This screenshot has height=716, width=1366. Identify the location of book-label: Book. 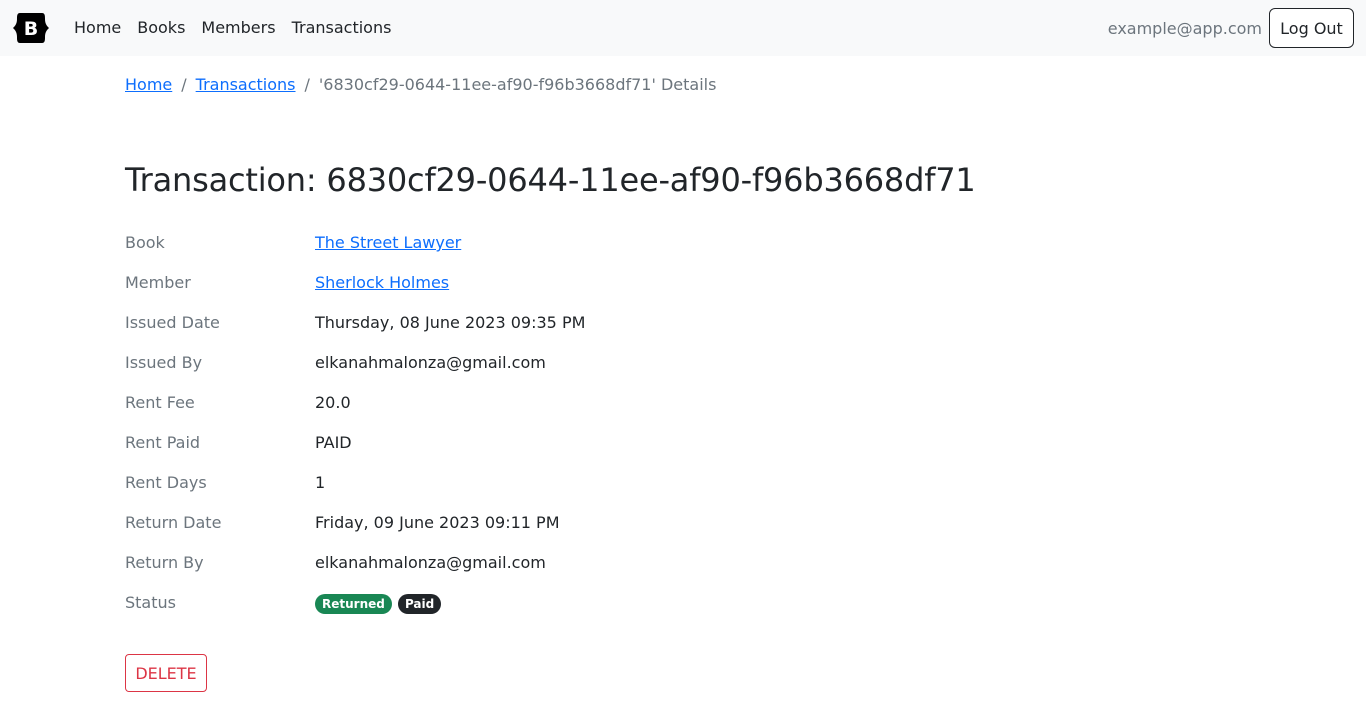
(145, 242).